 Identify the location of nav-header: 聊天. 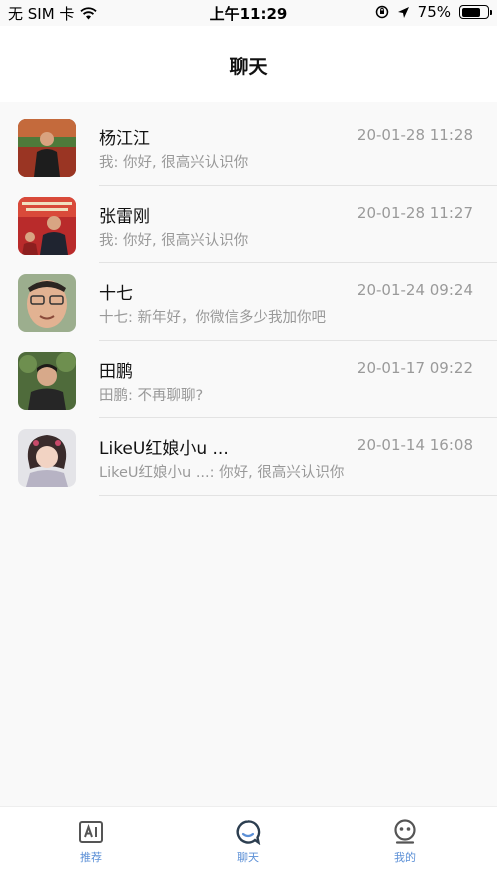
(248, 64).